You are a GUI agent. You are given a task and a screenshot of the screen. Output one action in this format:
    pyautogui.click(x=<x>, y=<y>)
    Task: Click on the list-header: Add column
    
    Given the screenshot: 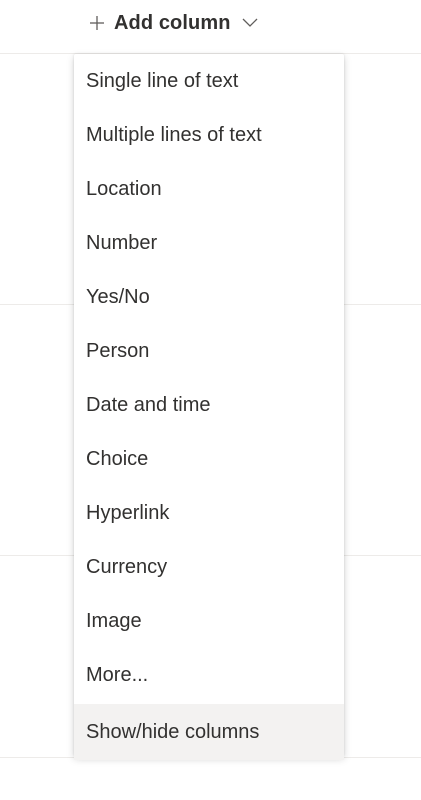 What is the action you would take?
    pyautogui.click(x=210, y=27)
    